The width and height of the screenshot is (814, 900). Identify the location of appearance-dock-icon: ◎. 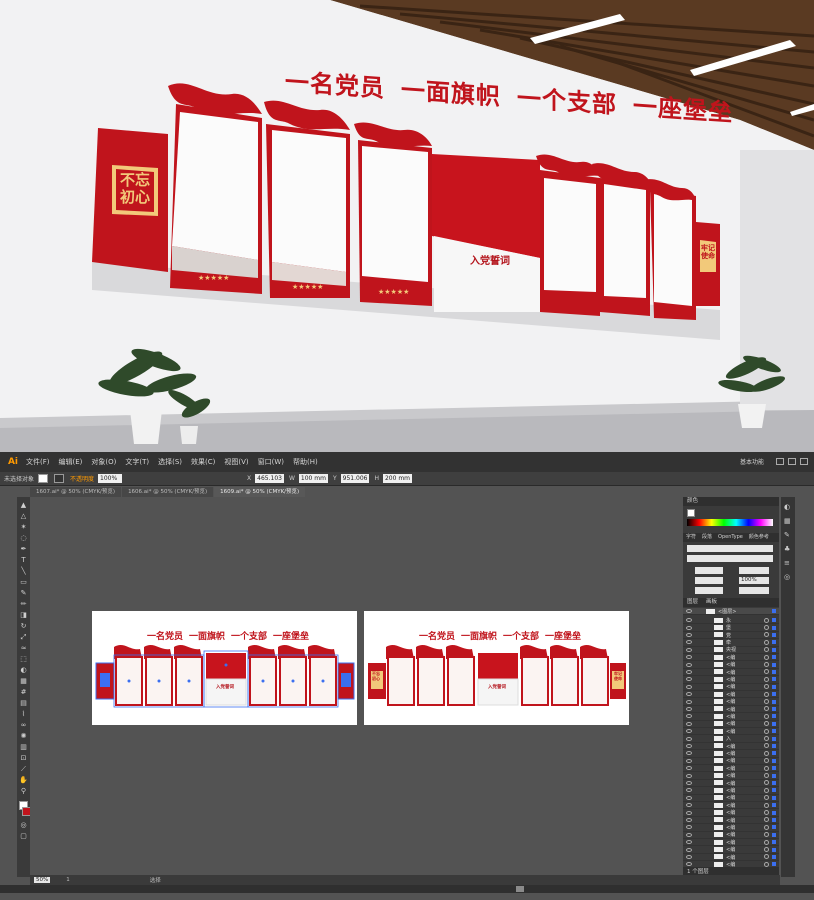
(788, 577).